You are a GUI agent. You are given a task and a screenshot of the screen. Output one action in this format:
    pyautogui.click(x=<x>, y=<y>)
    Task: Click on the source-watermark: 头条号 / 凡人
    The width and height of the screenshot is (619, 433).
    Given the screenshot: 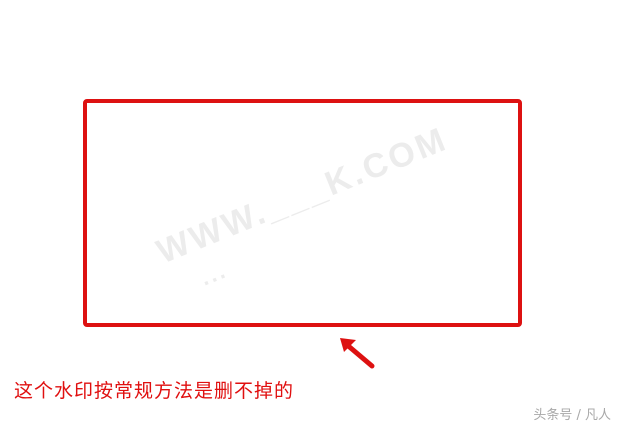 What is the action you would take?
    pyautogui.click(x=572, y=415)
    